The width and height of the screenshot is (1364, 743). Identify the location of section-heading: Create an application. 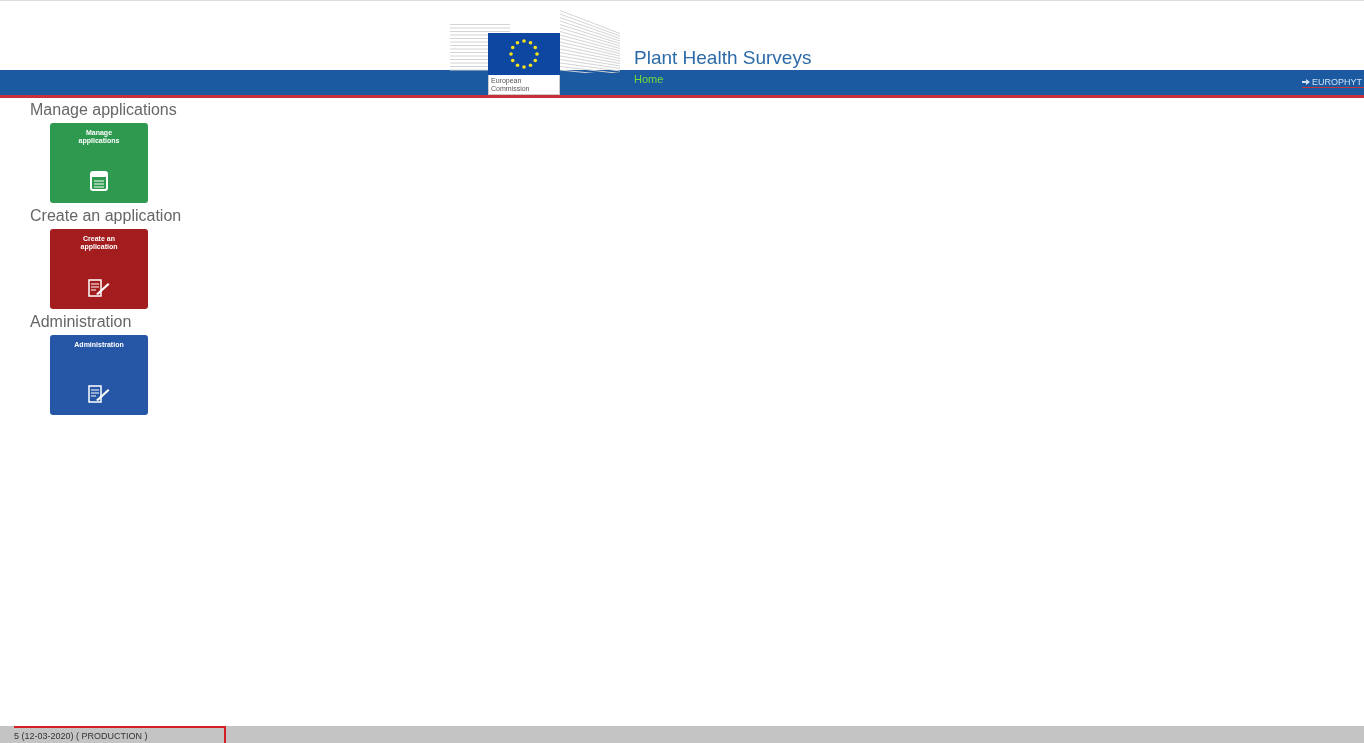
(106, 216).